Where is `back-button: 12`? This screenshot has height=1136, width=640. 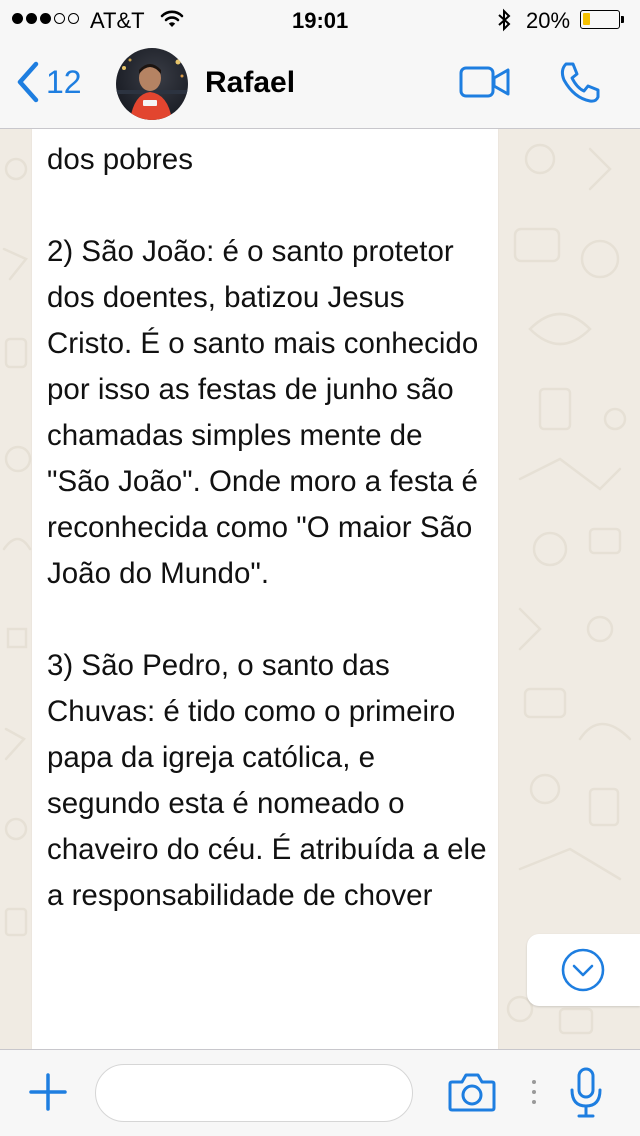 back-button: 12 is located at coordinates (48, 82).